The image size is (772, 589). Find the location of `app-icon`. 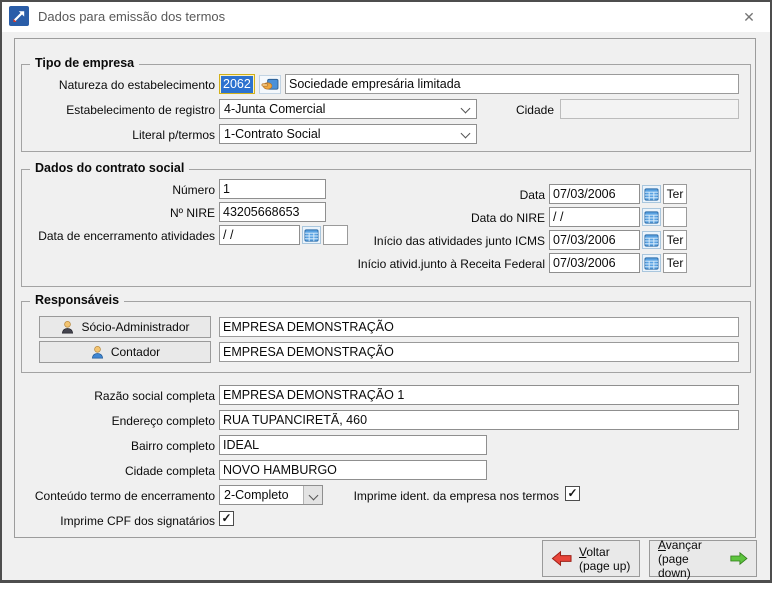

app-icon is located at coordinates (19, 16).